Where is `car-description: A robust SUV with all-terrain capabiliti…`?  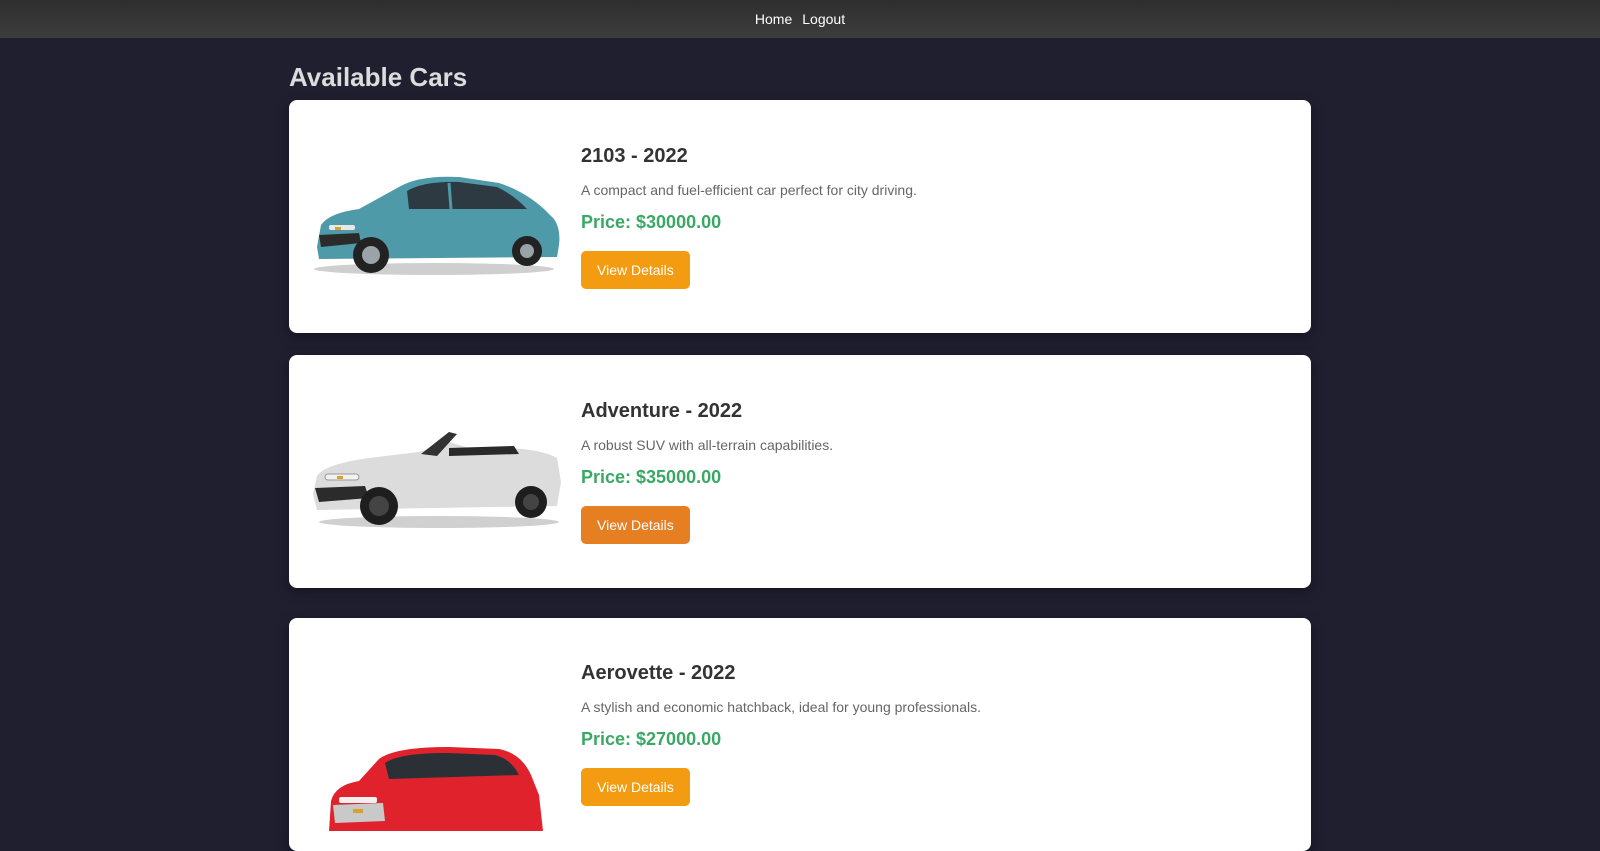 car-description: A robust SUV with all-terrain capabiliti… is located at coordinates (707, 445).